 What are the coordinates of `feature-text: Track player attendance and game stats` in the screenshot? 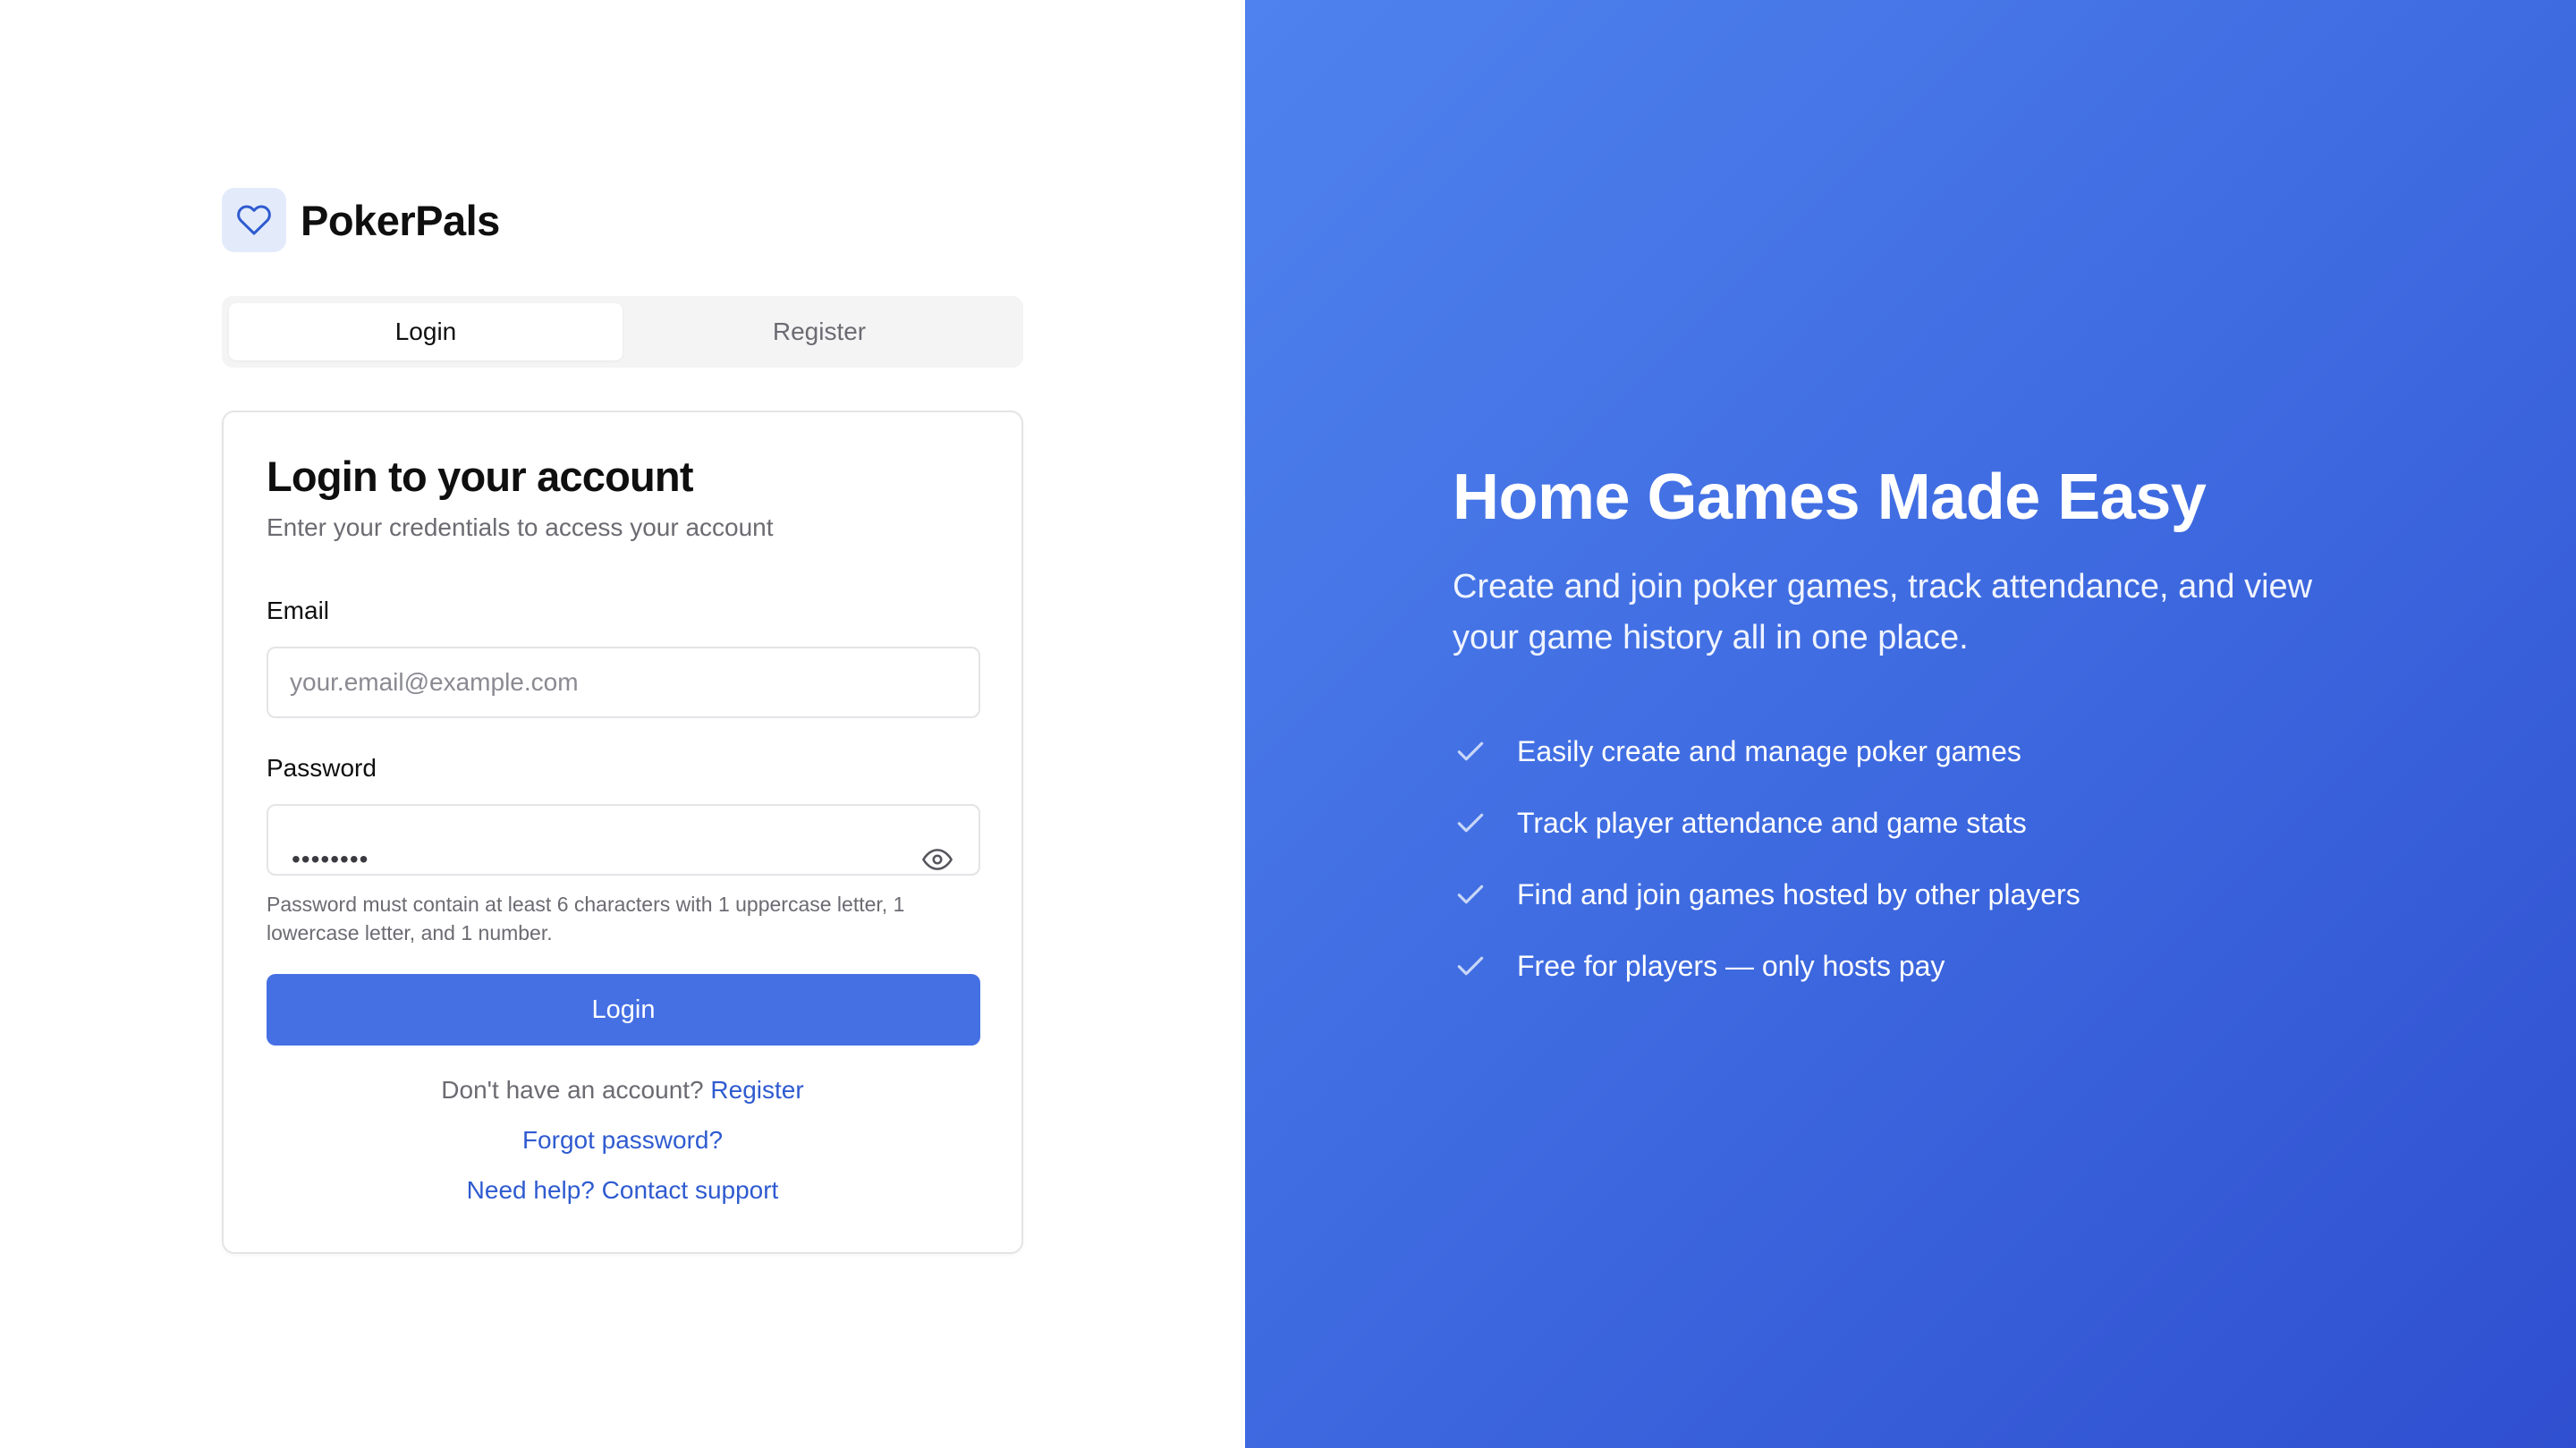 It's located at (1772, 822).